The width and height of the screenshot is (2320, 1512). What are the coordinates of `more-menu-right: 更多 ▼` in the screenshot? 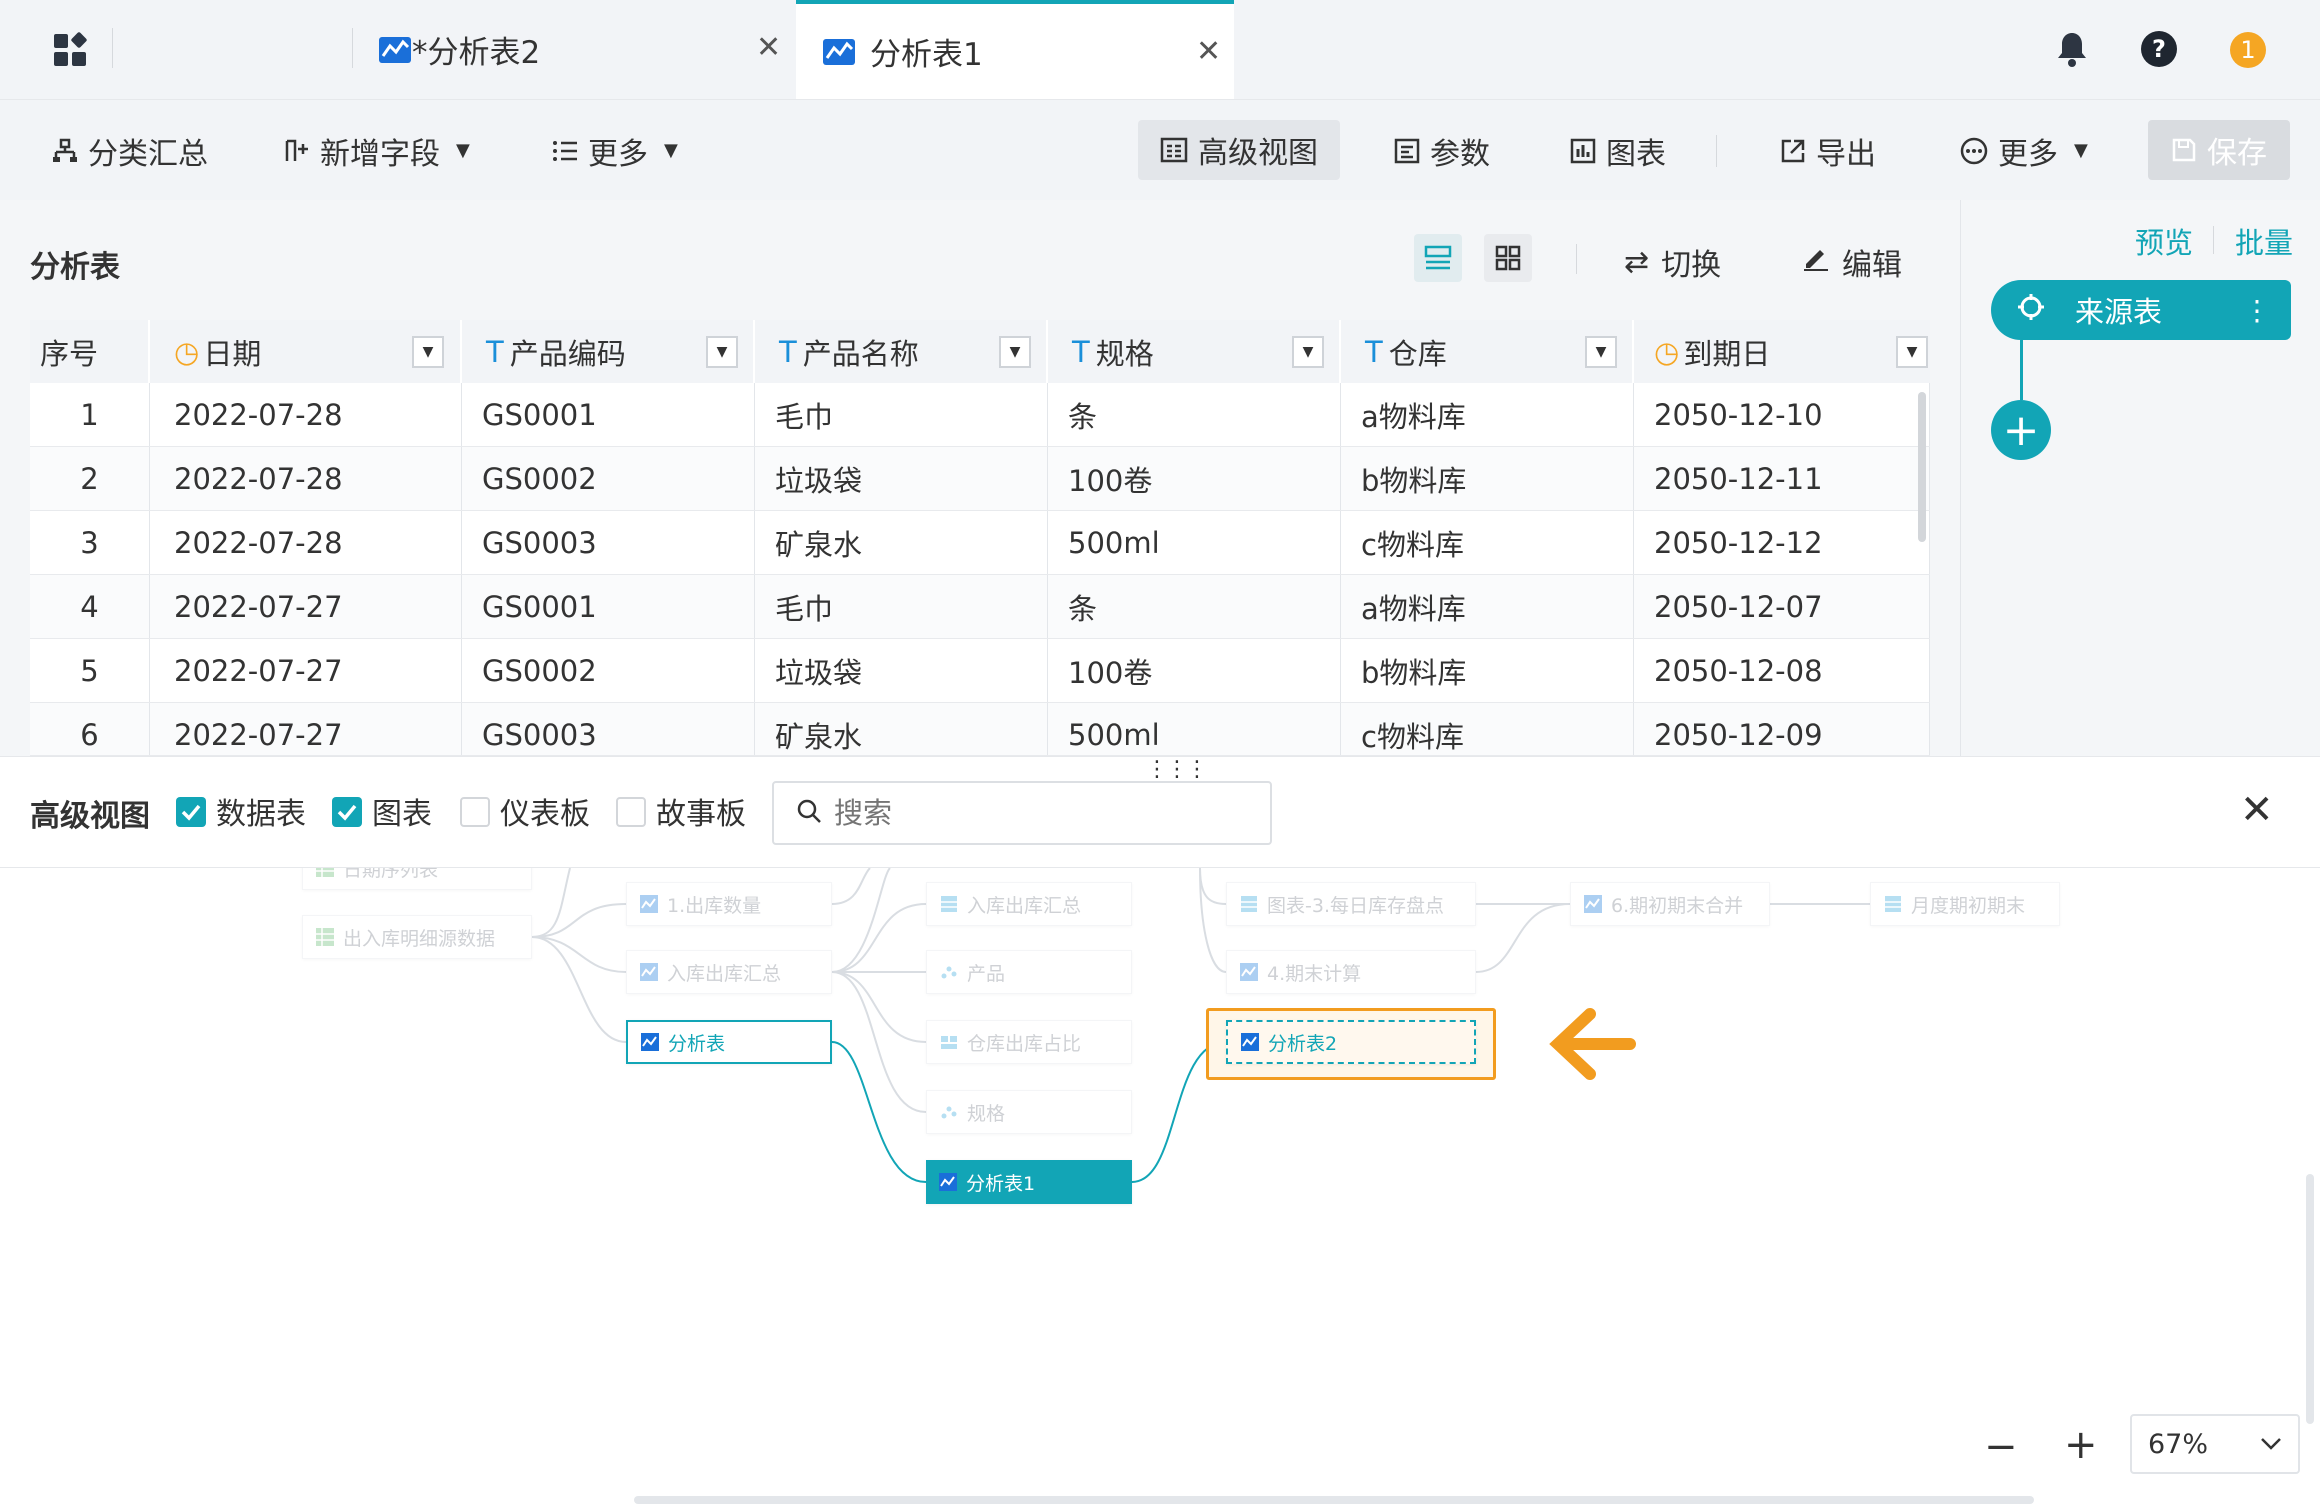 It's located at (2024, 150).